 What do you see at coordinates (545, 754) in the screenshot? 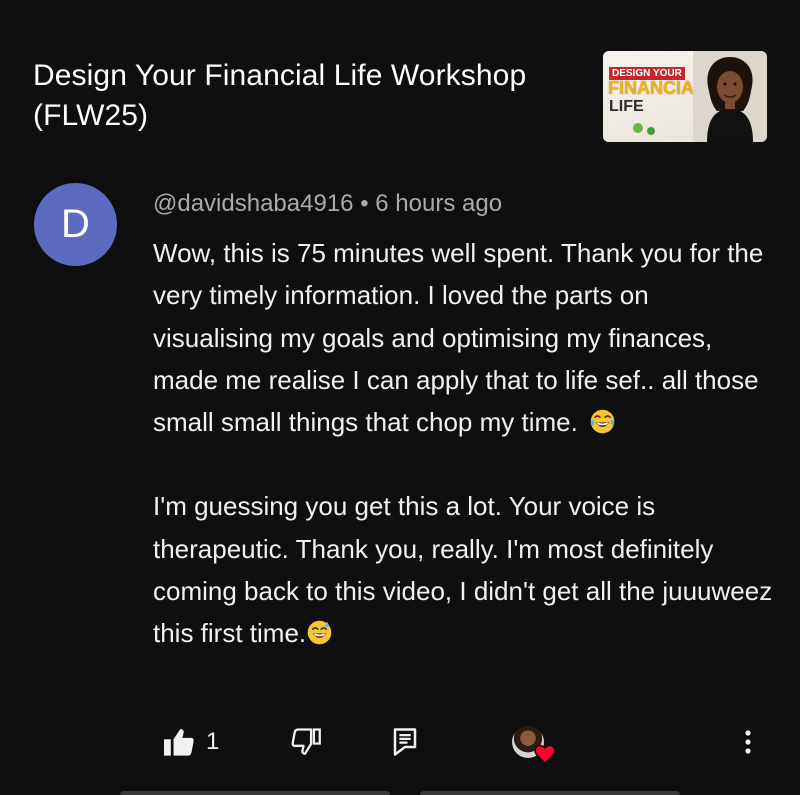
I see `creator-heart-icon` at bounding box center [545, 754].